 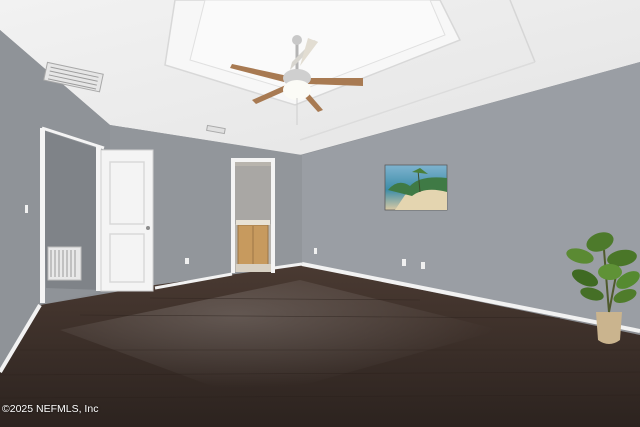 I want to click on door-handle, so click(x=148, y=228).